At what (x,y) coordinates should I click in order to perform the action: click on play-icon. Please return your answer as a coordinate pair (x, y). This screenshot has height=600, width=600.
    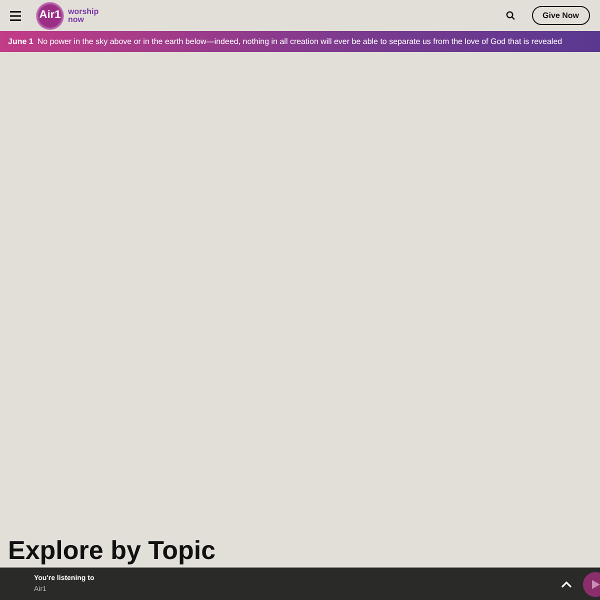
    Looking at the image, I should click on (596, 584).